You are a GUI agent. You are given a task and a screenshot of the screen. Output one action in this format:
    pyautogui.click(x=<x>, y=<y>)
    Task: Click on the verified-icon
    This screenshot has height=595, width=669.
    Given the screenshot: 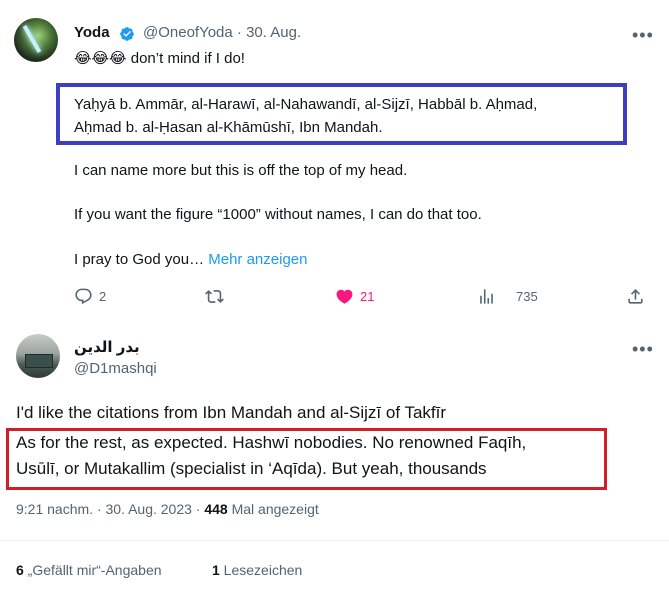 What is the action you would take?
    pyautogui.click(x=127, y=34)
    